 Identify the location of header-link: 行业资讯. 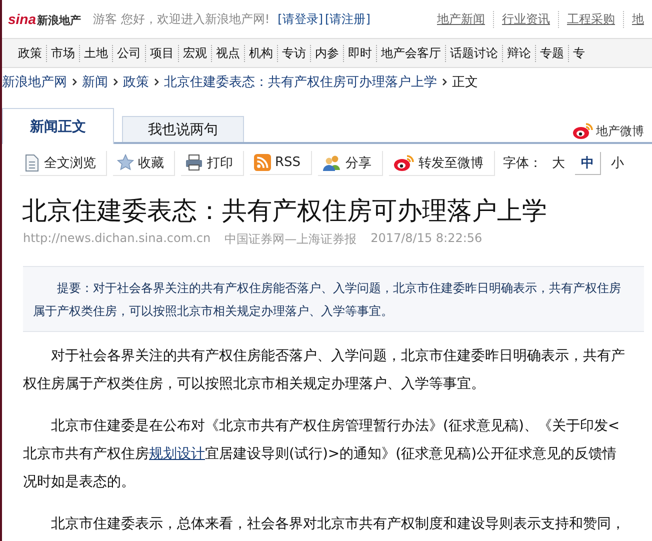
(525, 19).